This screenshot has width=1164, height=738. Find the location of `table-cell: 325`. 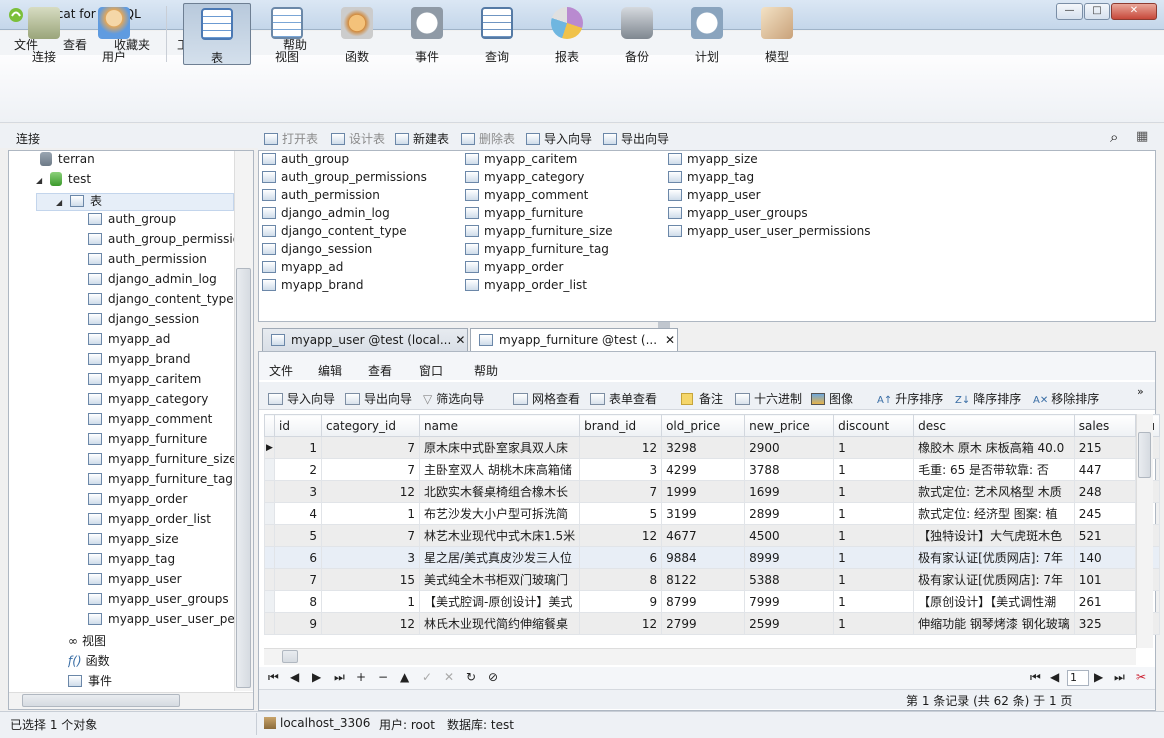

table-cell: 325 is located at coordinates (1104, 623).